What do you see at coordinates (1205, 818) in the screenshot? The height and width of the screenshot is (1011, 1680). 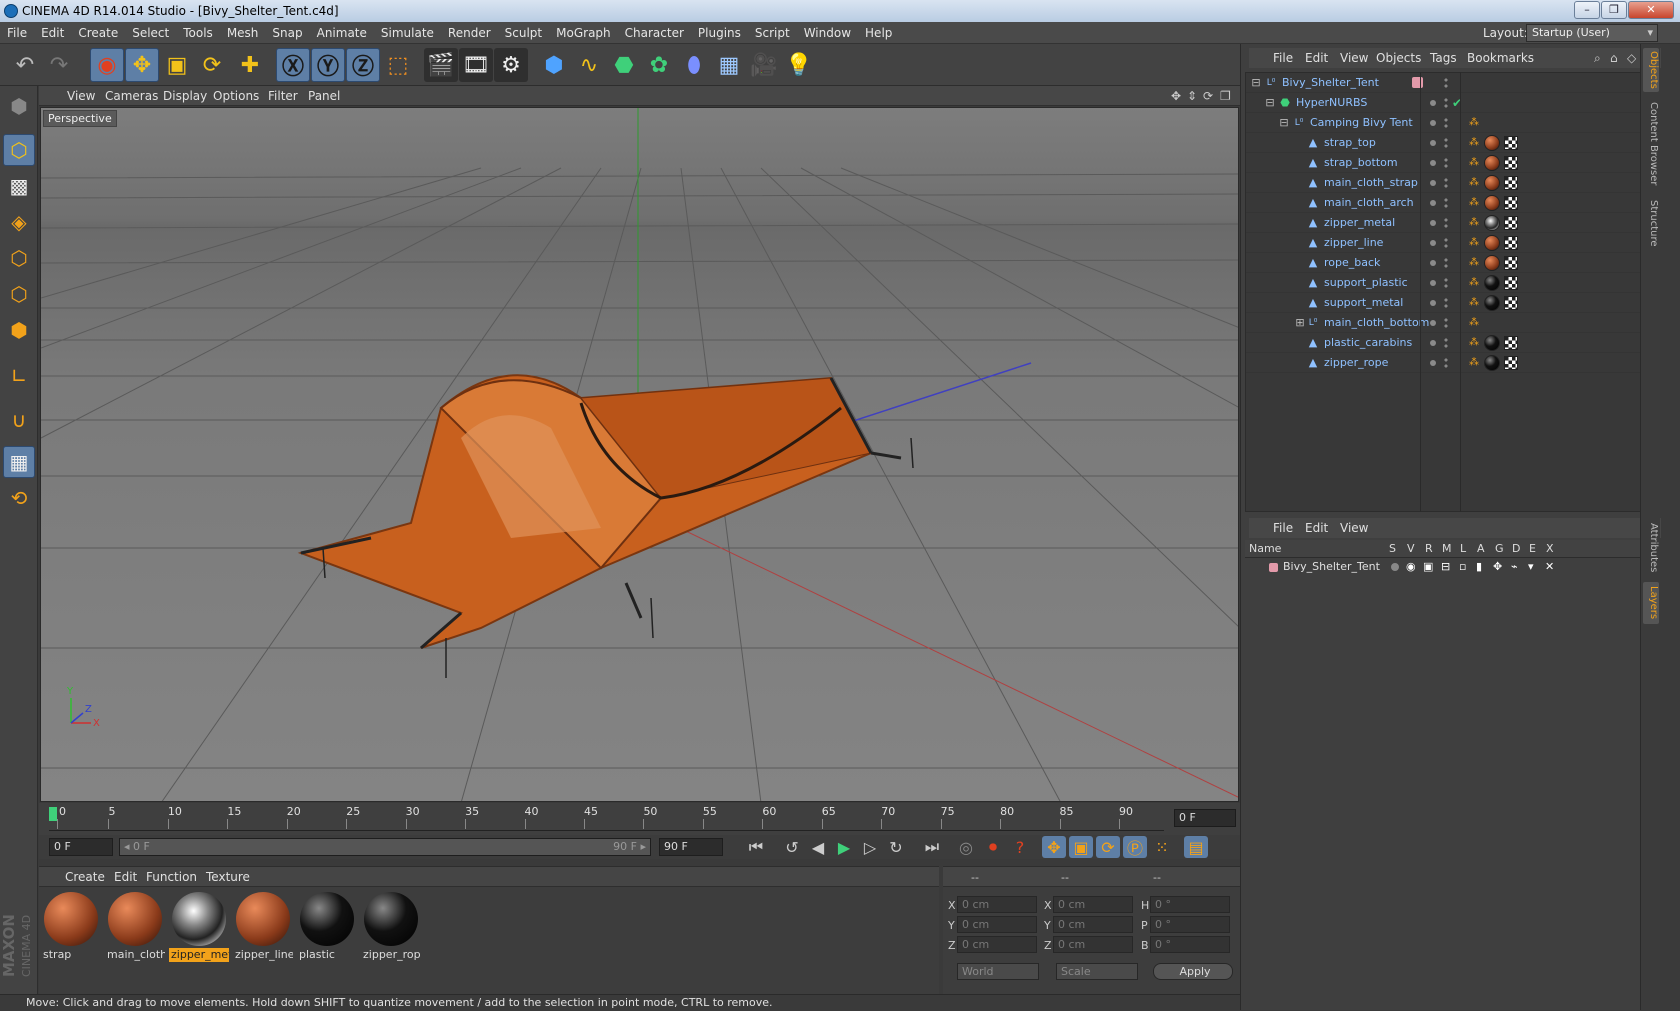 I see `current-frame-field: 0 F` at bounding box center [1205, 818].